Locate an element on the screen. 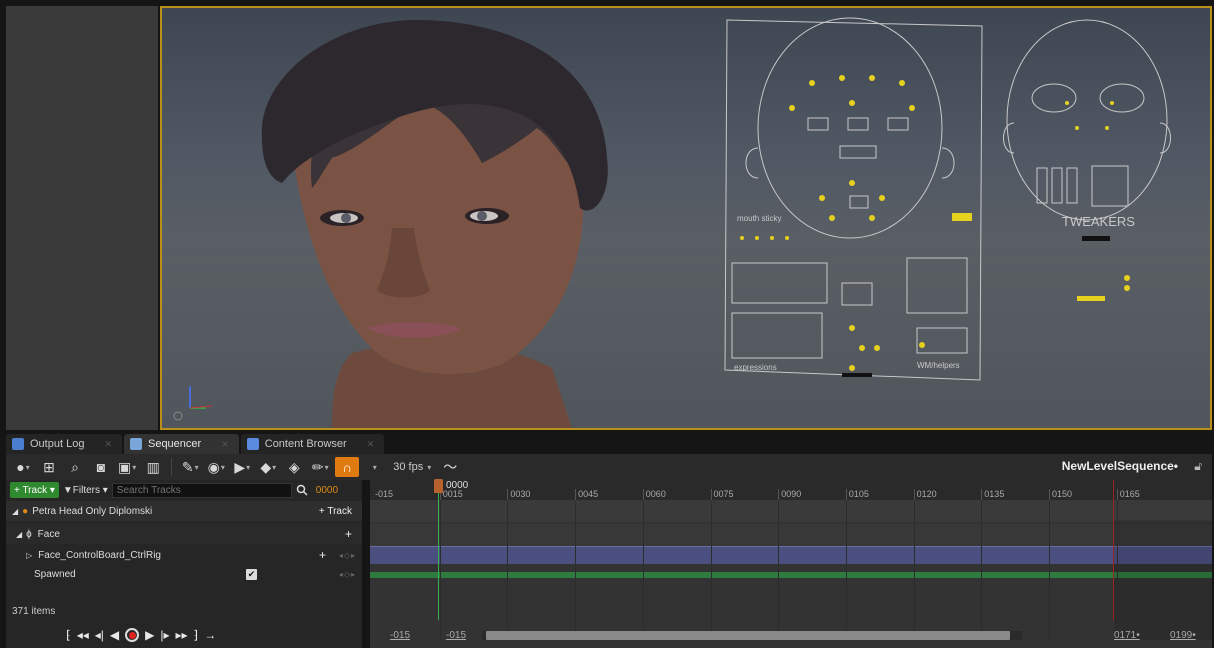  jump-to-start-icon: ⁅ is located at coordinates (68, 635).